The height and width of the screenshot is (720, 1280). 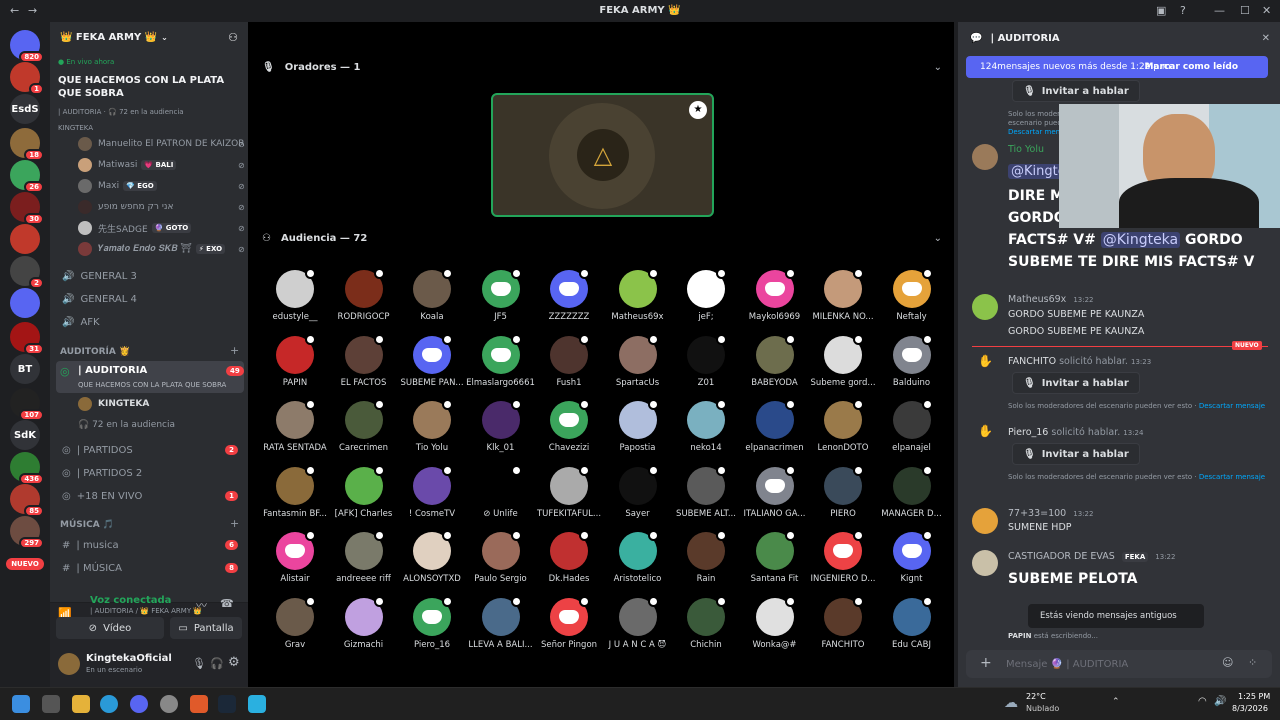 What do you see at coordinates (775, 360) in the screenshot?
I see `audience-member: BABEYODA` at bounding box center [775, 360].